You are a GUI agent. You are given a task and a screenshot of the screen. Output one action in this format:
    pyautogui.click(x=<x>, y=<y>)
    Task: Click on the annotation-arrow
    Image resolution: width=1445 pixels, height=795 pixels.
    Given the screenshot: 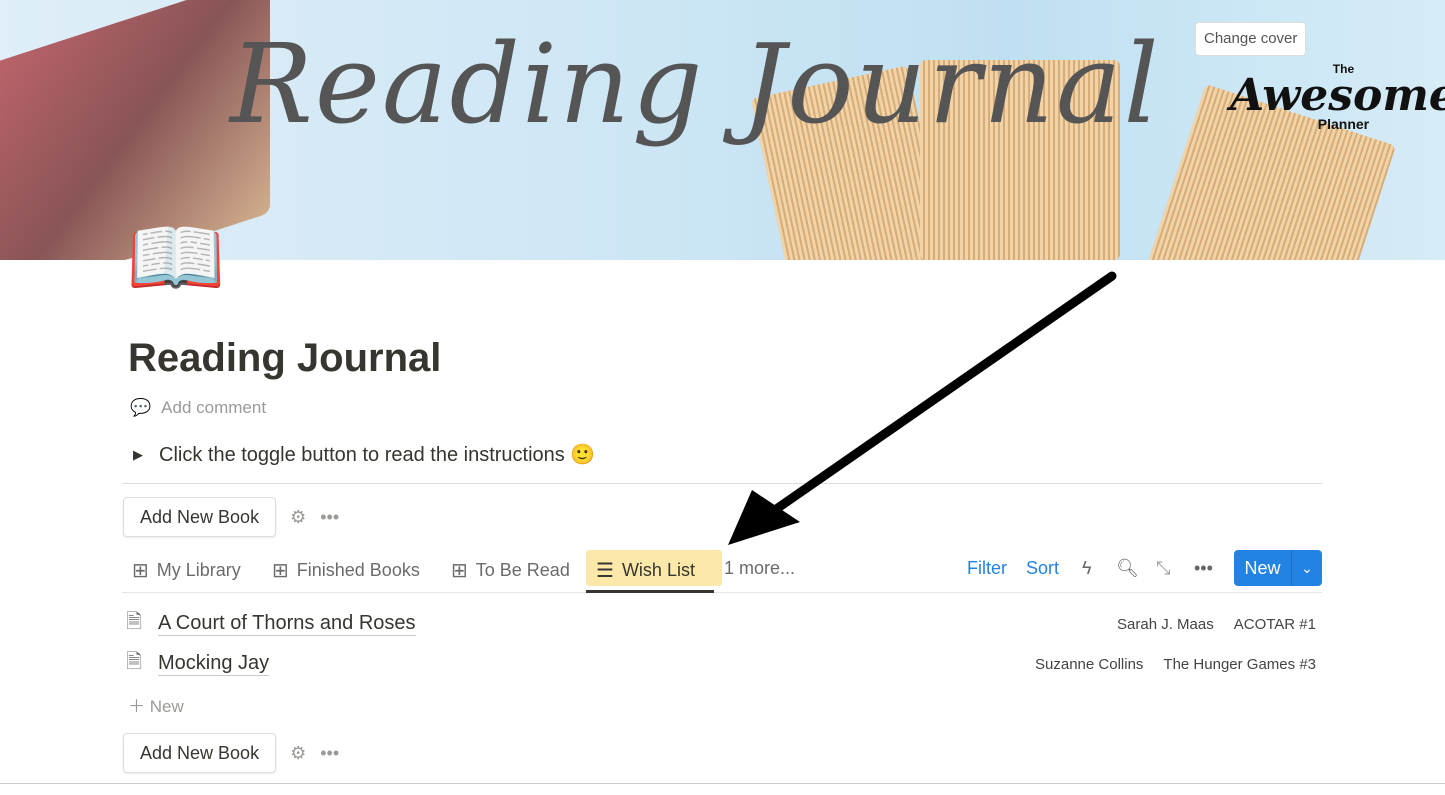 What is the action you would take?
    pyautogui.click(x=922, y=408)
    